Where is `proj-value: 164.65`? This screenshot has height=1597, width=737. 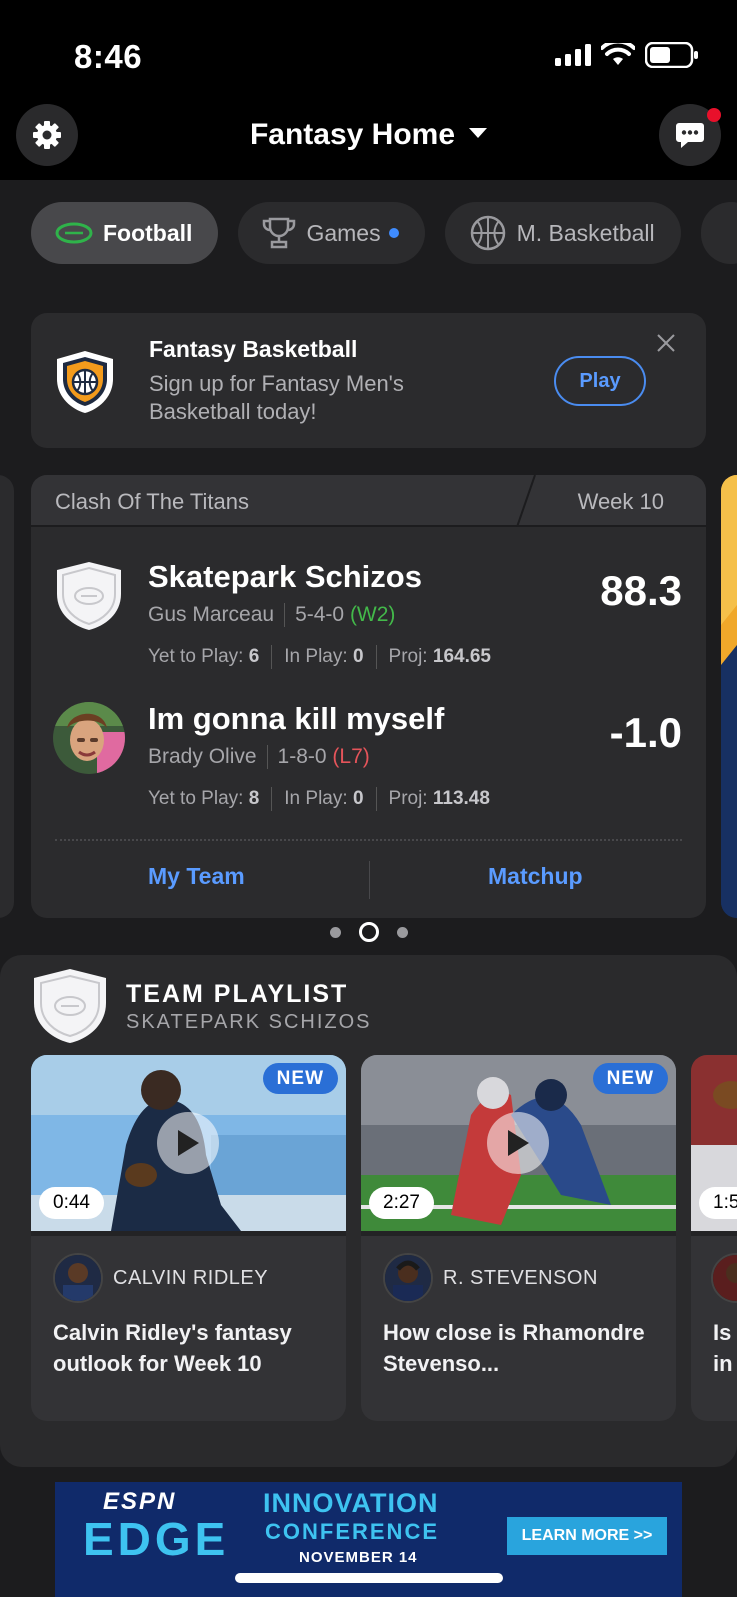
proj-value: 164.65 is located at coordinates (461, 657).